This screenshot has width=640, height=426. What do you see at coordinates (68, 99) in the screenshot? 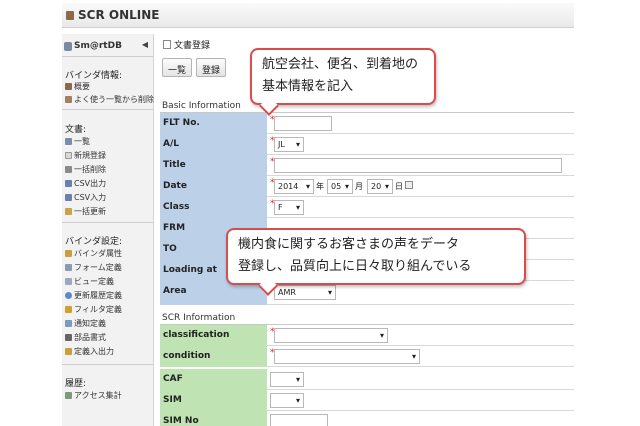
I see `favorite-icon` at bounding box center [68, 99].